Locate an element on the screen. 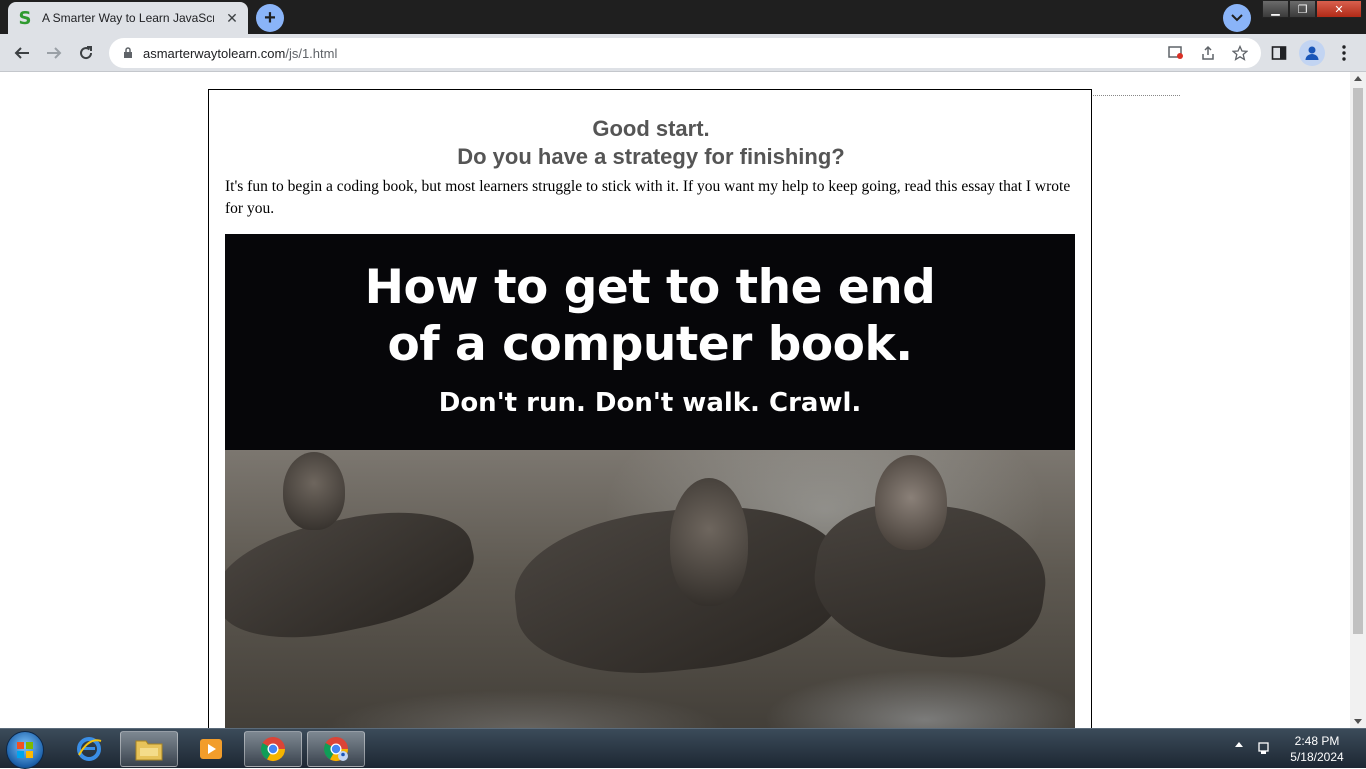 The image size is (1366, 769). profile-avatar is located at coordinates (1312, 53).